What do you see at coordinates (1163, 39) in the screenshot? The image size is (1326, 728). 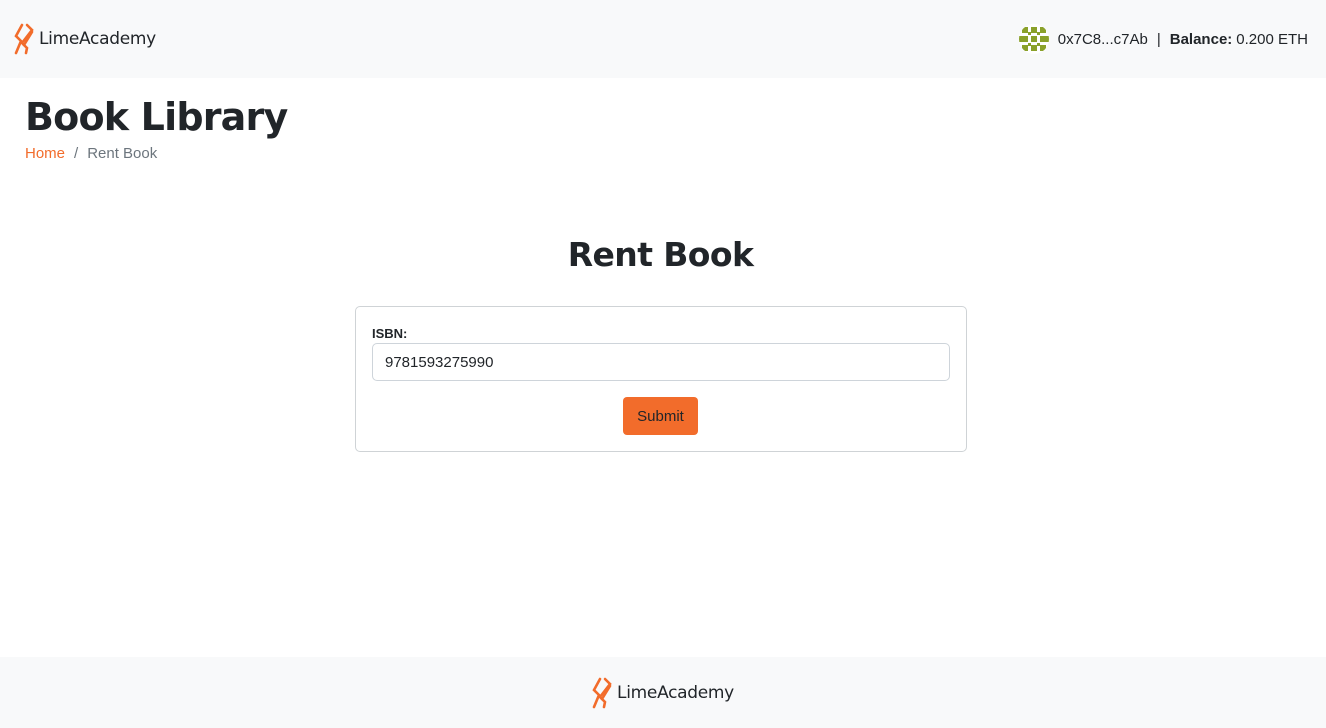 I see `account-info: 0x7C8...c7Ab | Balance: 0.200 ETH` at bounding box center [1163, 39].